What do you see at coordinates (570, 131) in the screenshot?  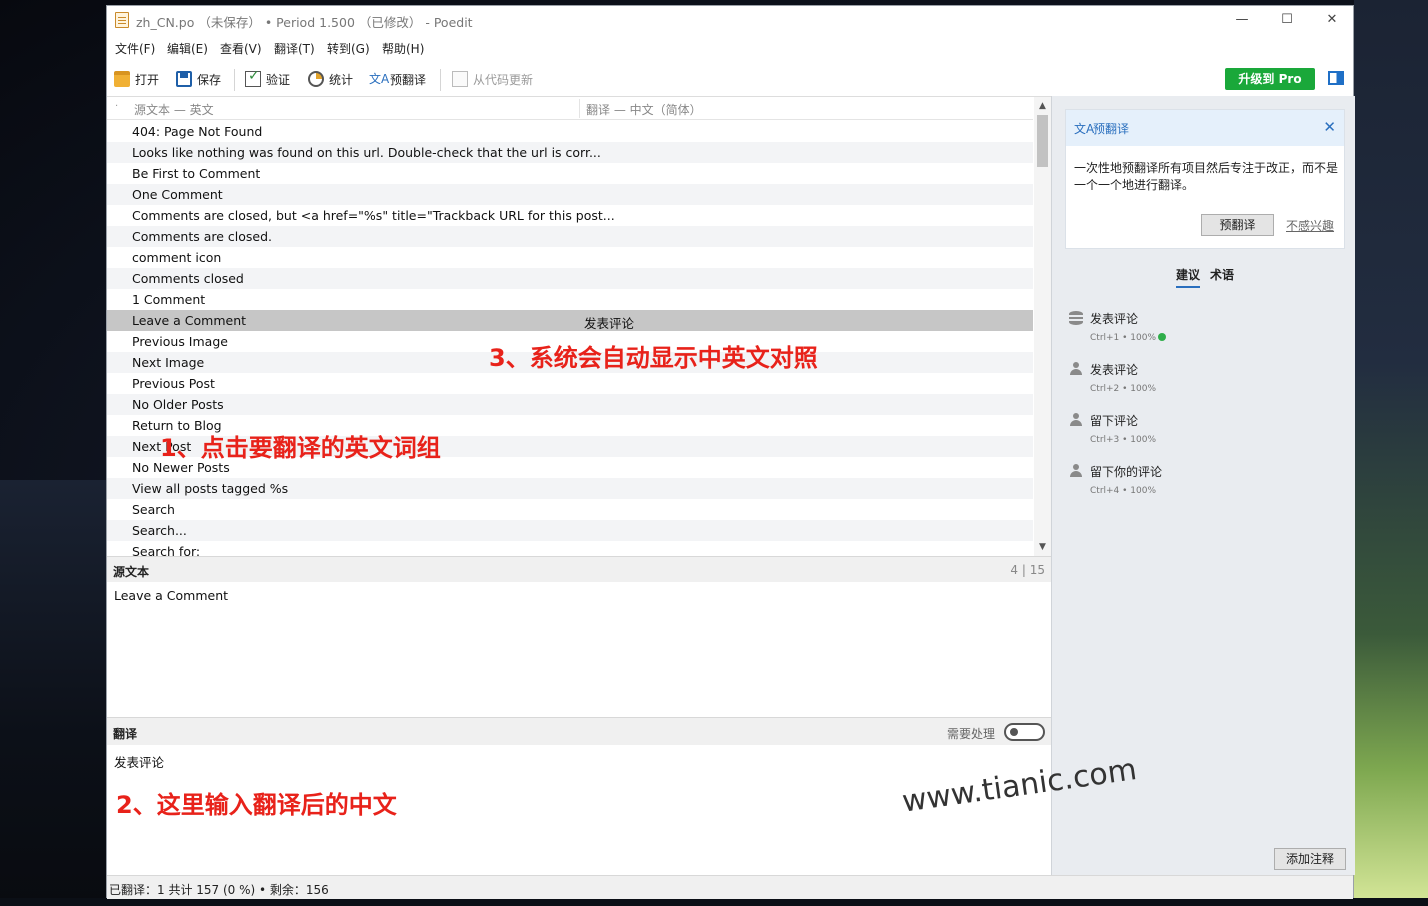 I see `table-row: 404: Page Not Found` at bounding box center [570, 131].